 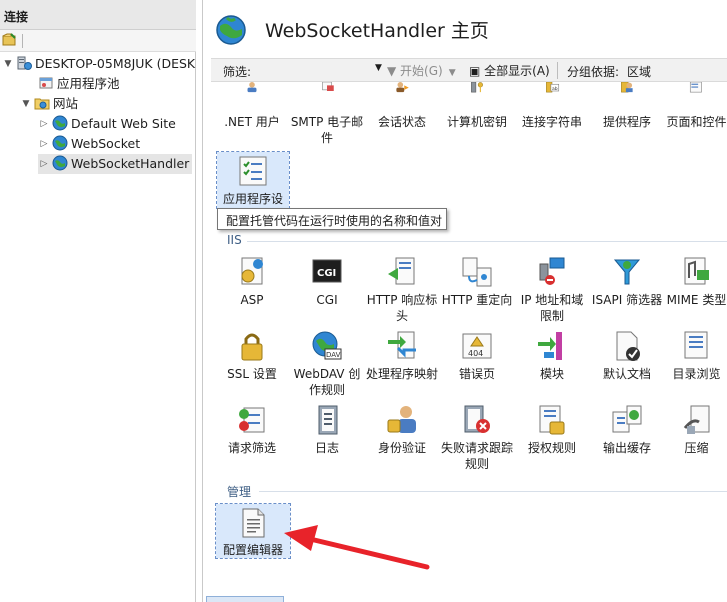 I want to click on feature-providers: 提供程序, so click(x=627, y=106).